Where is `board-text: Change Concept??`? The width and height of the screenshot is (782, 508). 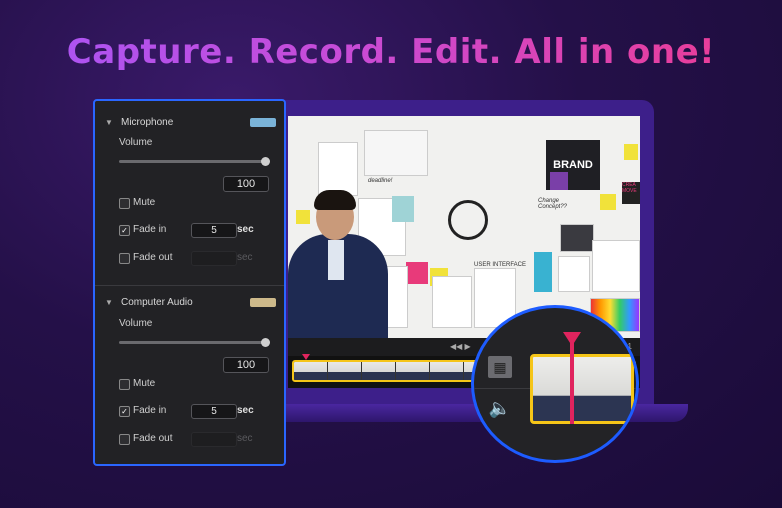
board-text: Change Concept?? is located at coordinates (553, 204).